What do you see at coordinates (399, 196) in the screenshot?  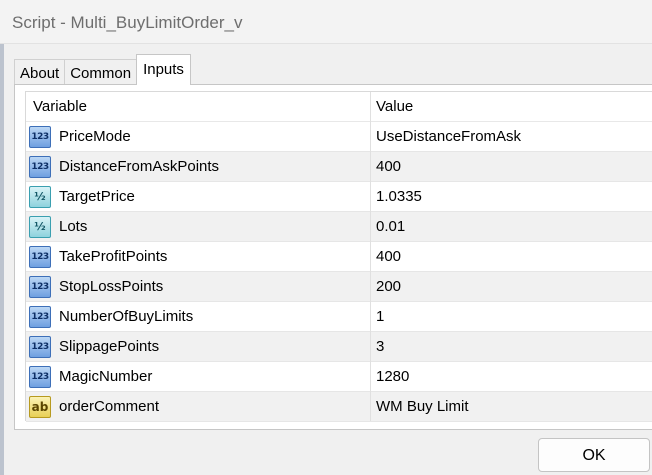 I see `variable-value: 1.0335` at bounding box center [399, 196].